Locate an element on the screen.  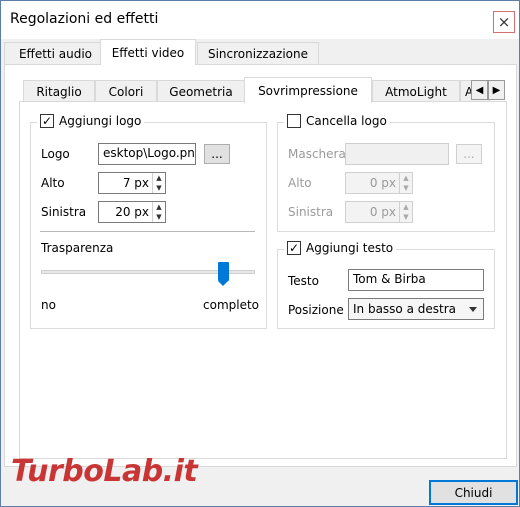
title-bar: Regolazioni ed effetti × is located at coordinates (260, 20).